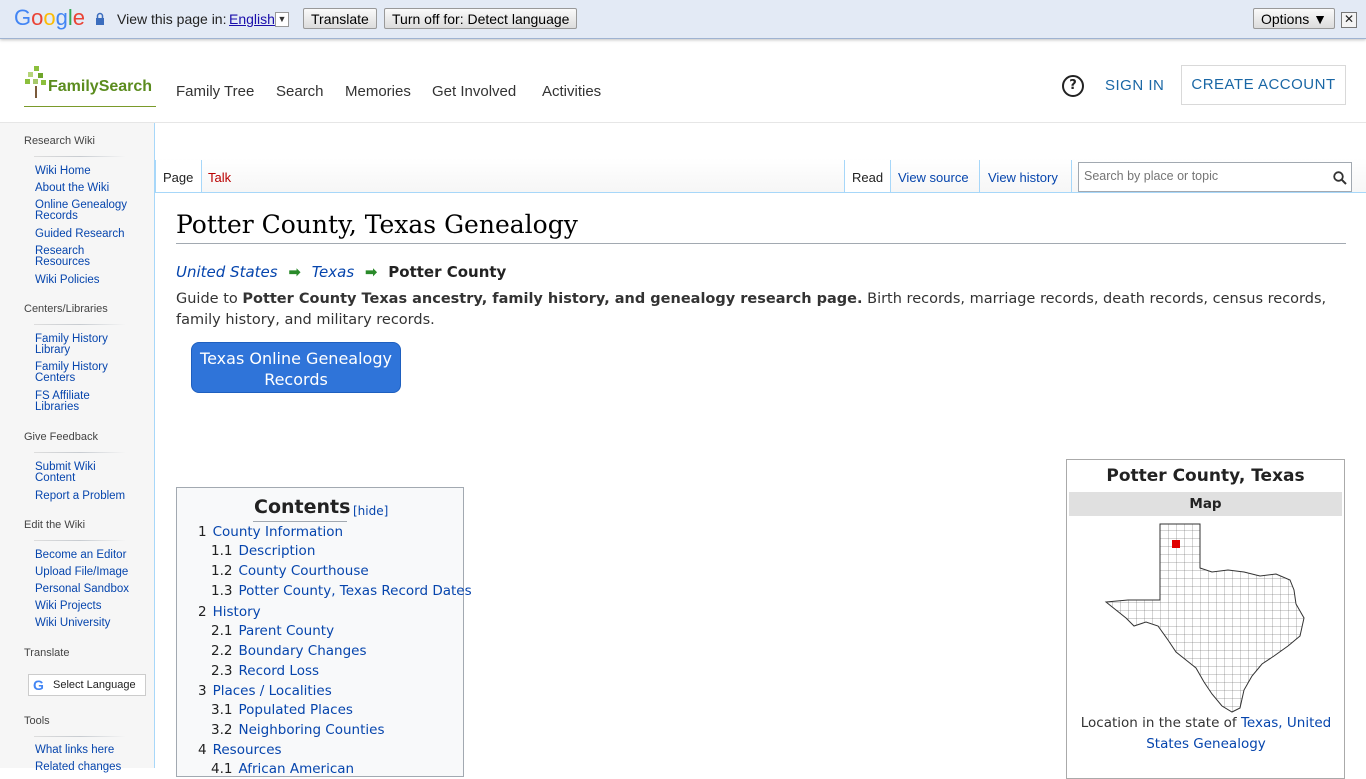  What do you see at coordinates (761, 243) in the screenshot?
I see `title-divider` at bounding box center [761, 243].